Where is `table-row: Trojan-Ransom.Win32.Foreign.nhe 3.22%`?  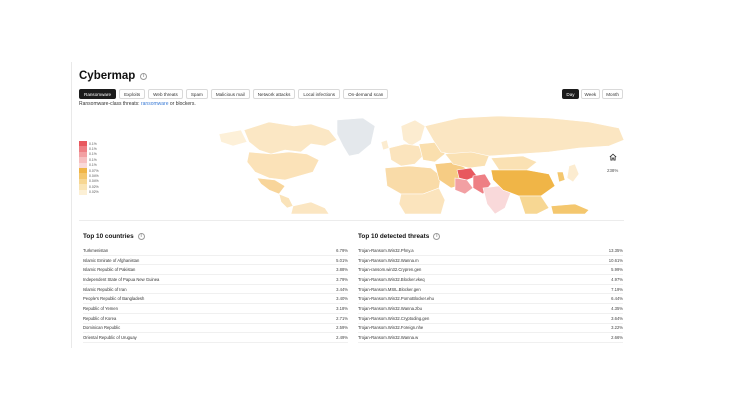 table-row: Trojan-Ransom.Win32.Foreign.nhe 3.22% is located at coordinates (490, 329).